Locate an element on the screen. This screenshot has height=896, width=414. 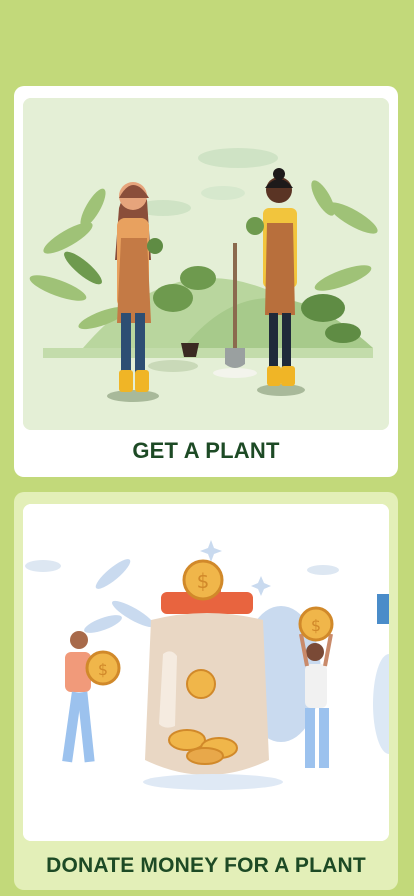
get-plant-label: GET A PLANT is located at coordinates (206, 450).